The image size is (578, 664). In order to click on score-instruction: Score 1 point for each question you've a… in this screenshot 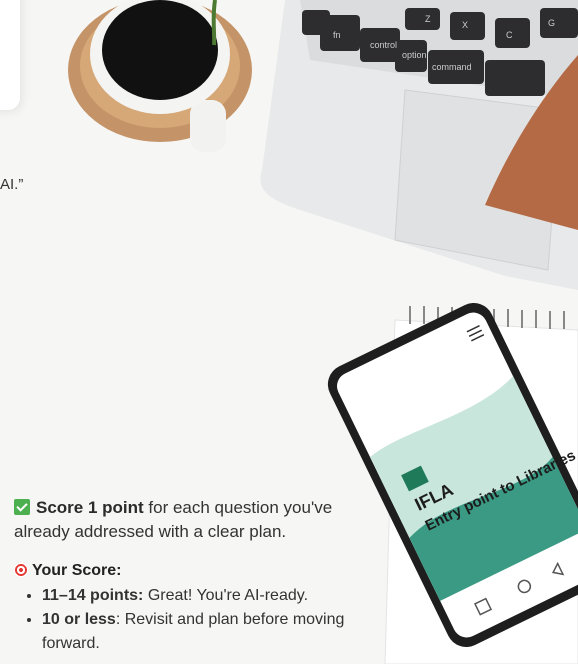, I will do `click(194, 520)`.